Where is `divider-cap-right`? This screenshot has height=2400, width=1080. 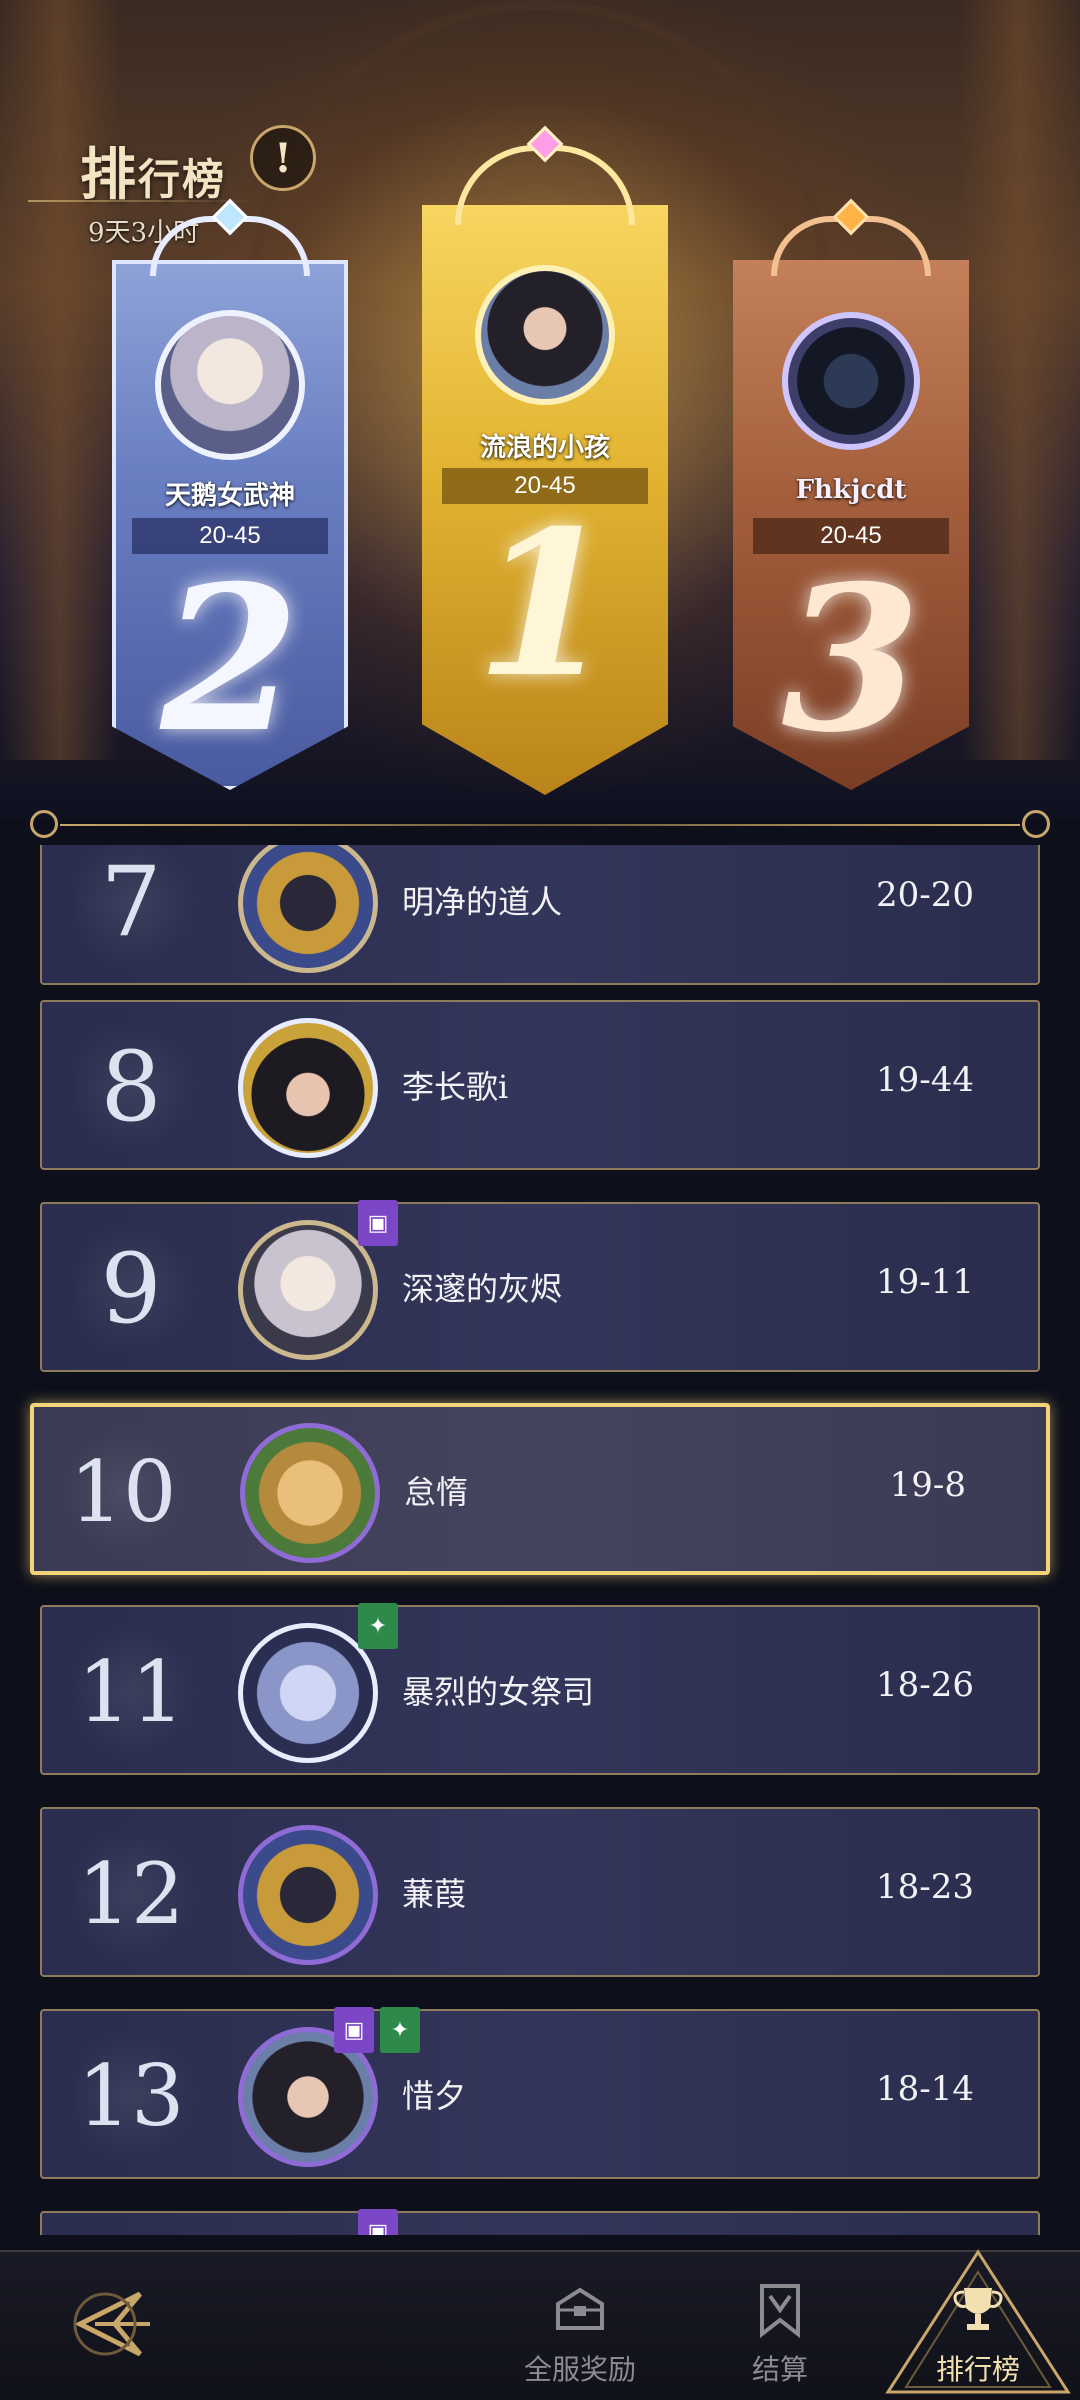
divider-cap-right is located at coordinates (1036, 824).